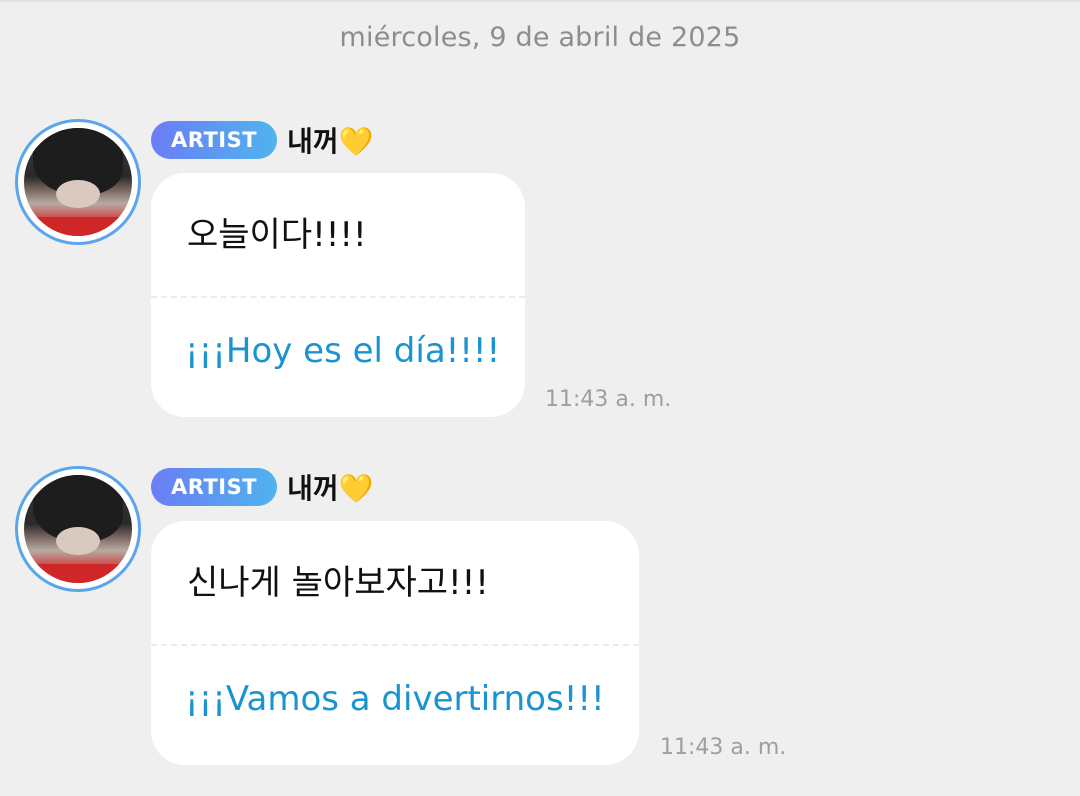 This screenshot has height=796, width=1080. I want to click on top-divider, so click(540, 1).